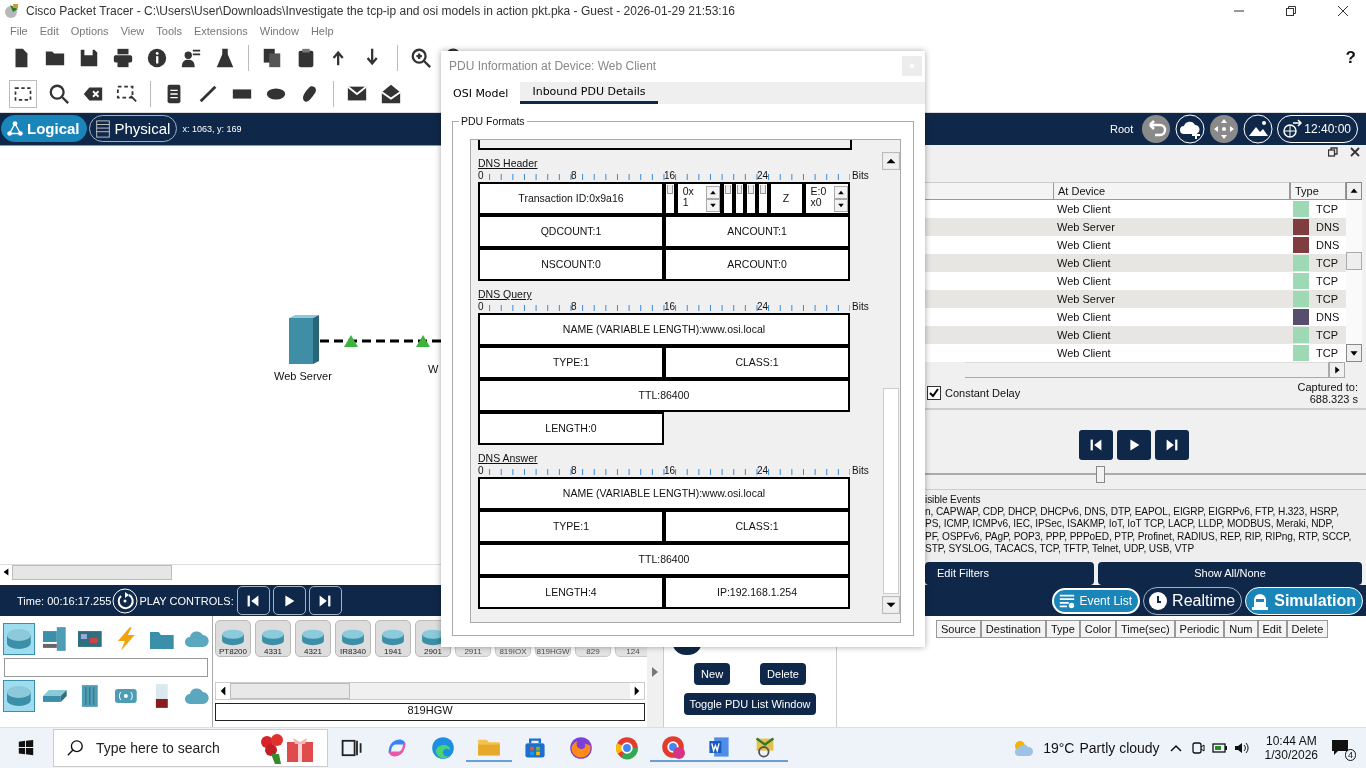  What do you see at coordinates (750, 704) in the screenshot?
I see `toggle-pdu-list-button: Toggle PDU List Window` at bounding box center [750, 704].